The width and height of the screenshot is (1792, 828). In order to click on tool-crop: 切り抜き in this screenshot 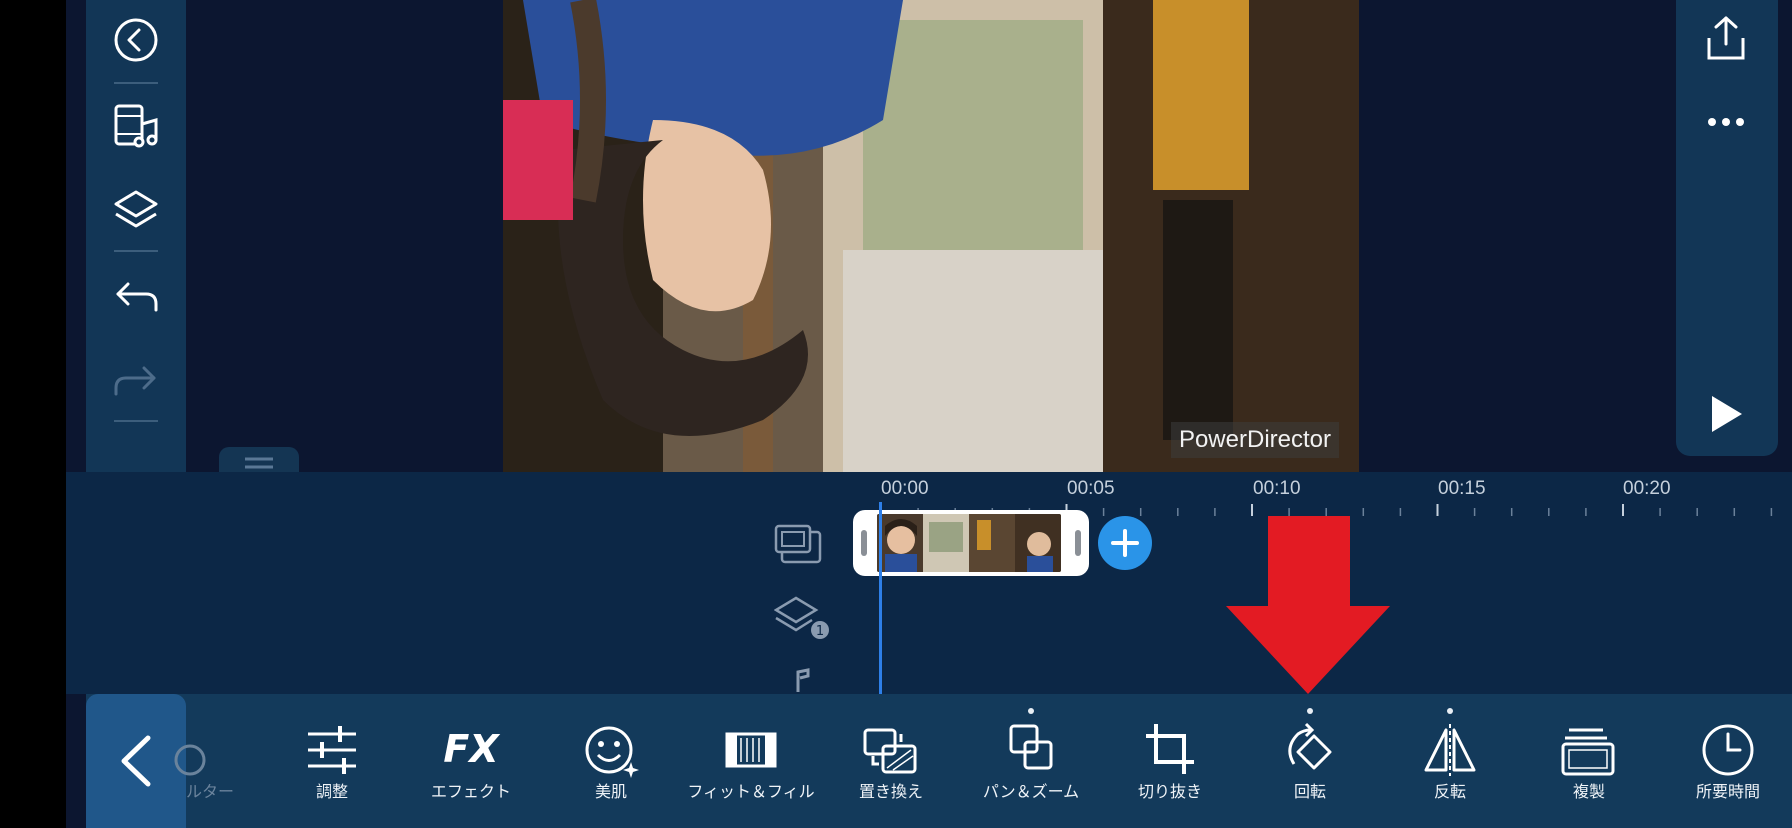, I will do `click(1170, 761)`.